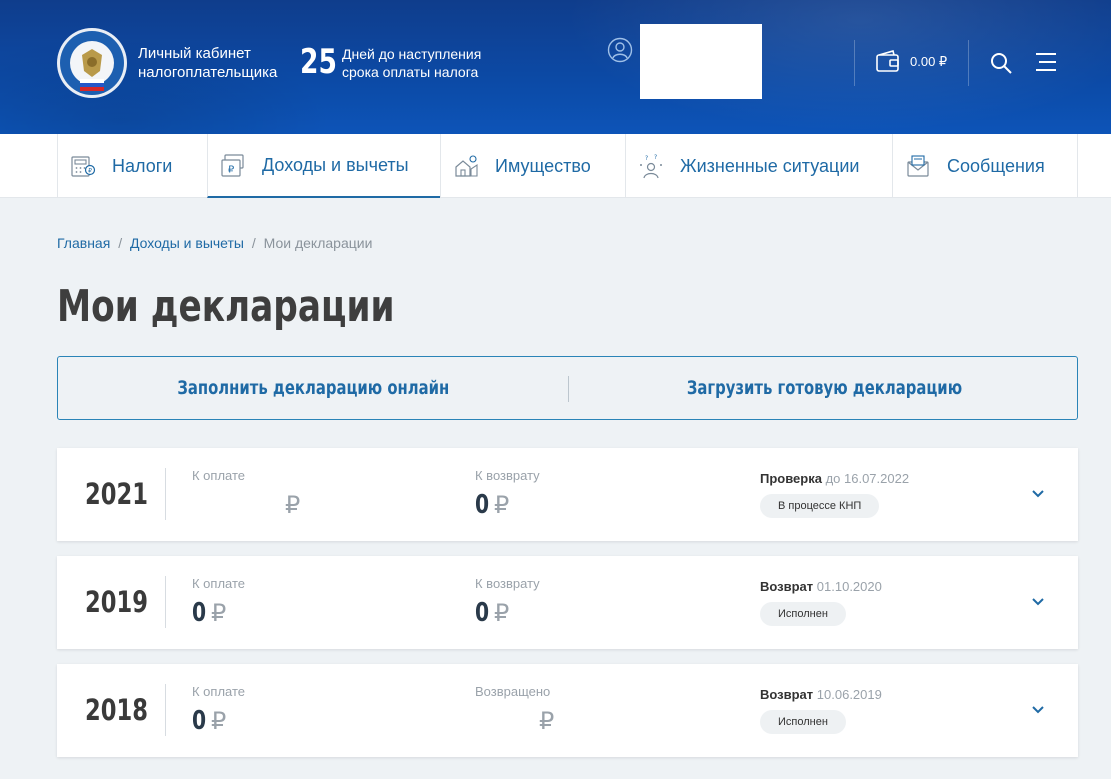 The width and height of the screenshot is (1111, 779). Describe the element at coordinates (335, 164) in the screenshot. I see `nav-label: Доходы и вычеты` at that location.